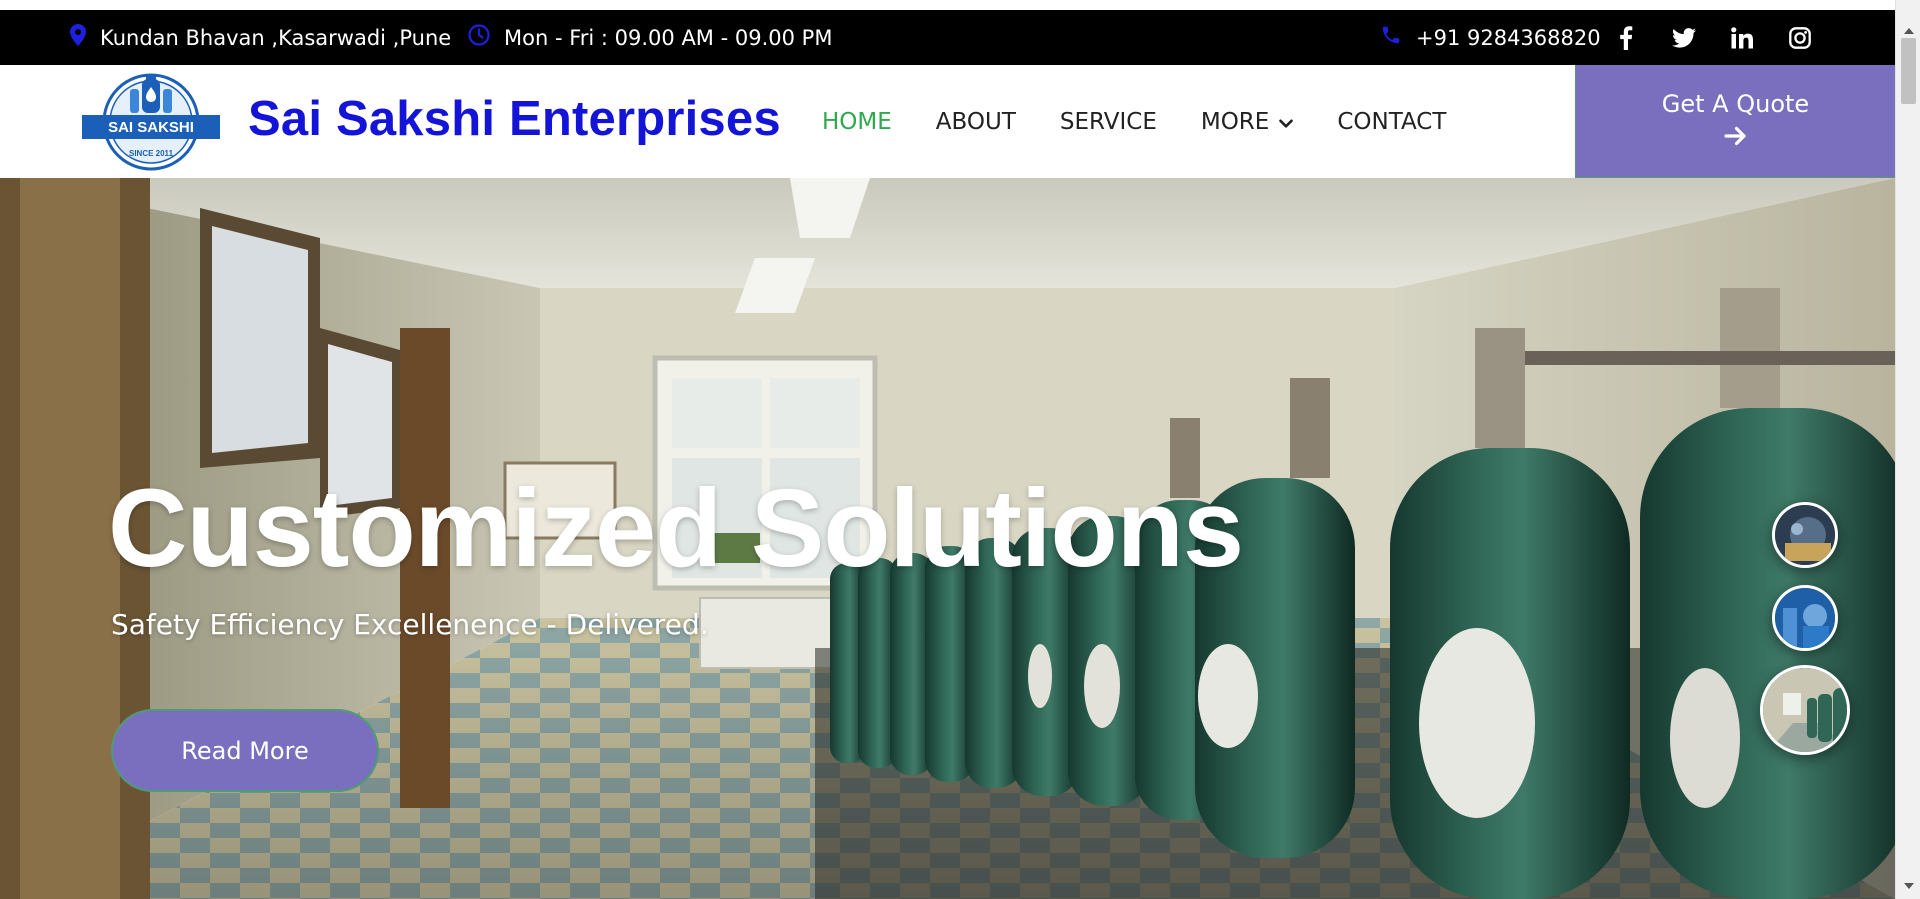 This screenshot has height=899, width=1920. What do you see at coordinates (1735, 138) in the screenshot?
I see `arrow-right-icon` at bounding box center [1735, 138].